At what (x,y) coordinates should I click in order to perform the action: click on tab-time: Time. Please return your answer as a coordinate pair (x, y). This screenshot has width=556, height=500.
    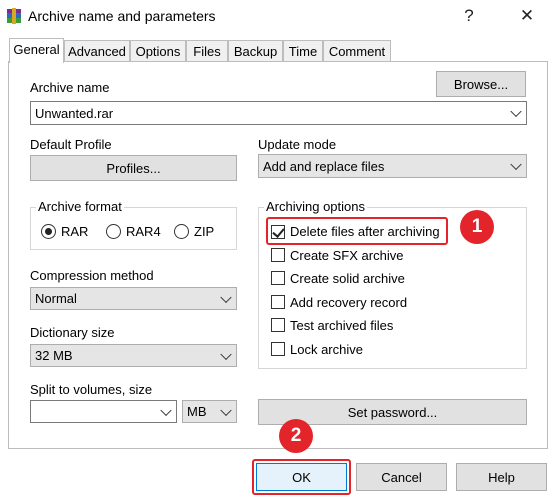
    Looking at the image, I should click on (303, 51).